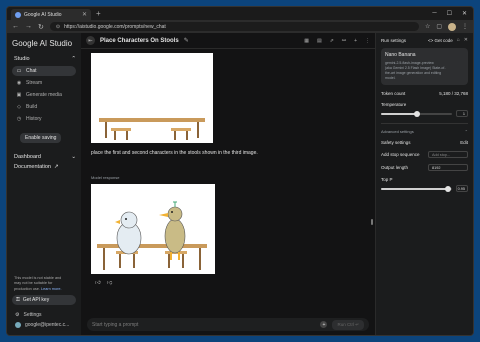 This screenshot has width=480, height=342. What do you see at coordinates (19, 95) in the screenshot?
I see `media-icon: ▣` at bounding box center [19, 95].